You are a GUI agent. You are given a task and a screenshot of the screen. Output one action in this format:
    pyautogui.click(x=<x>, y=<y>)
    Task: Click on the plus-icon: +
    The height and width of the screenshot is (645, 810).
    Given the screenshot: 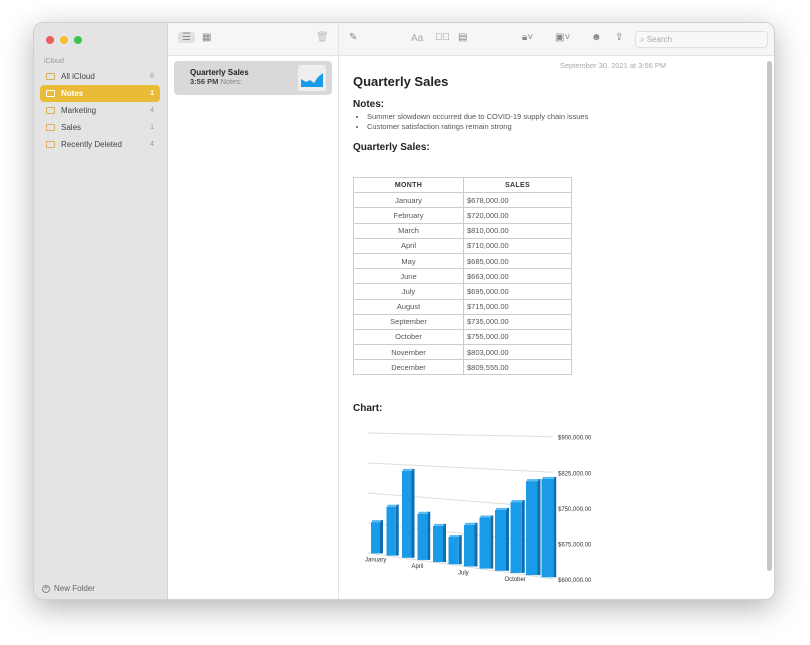 What is the action you would take?
    pyautogui.click(x=46, y=588)
    